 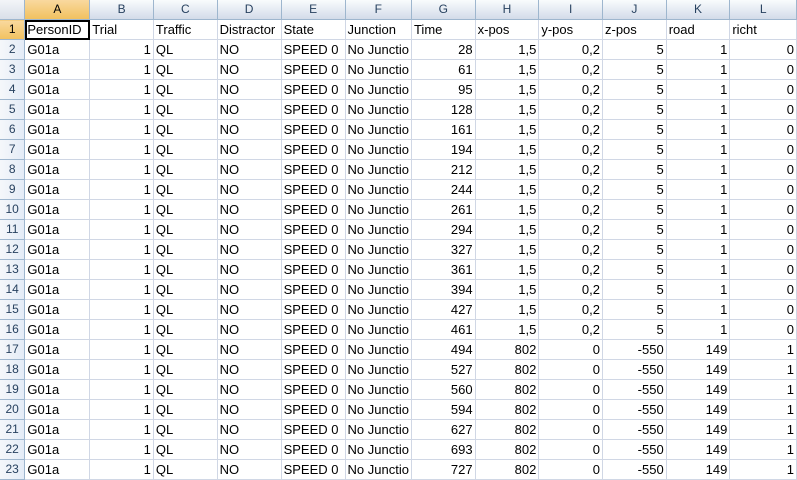 I want to click on cell-l22: 1, so click(x=763, y=449).